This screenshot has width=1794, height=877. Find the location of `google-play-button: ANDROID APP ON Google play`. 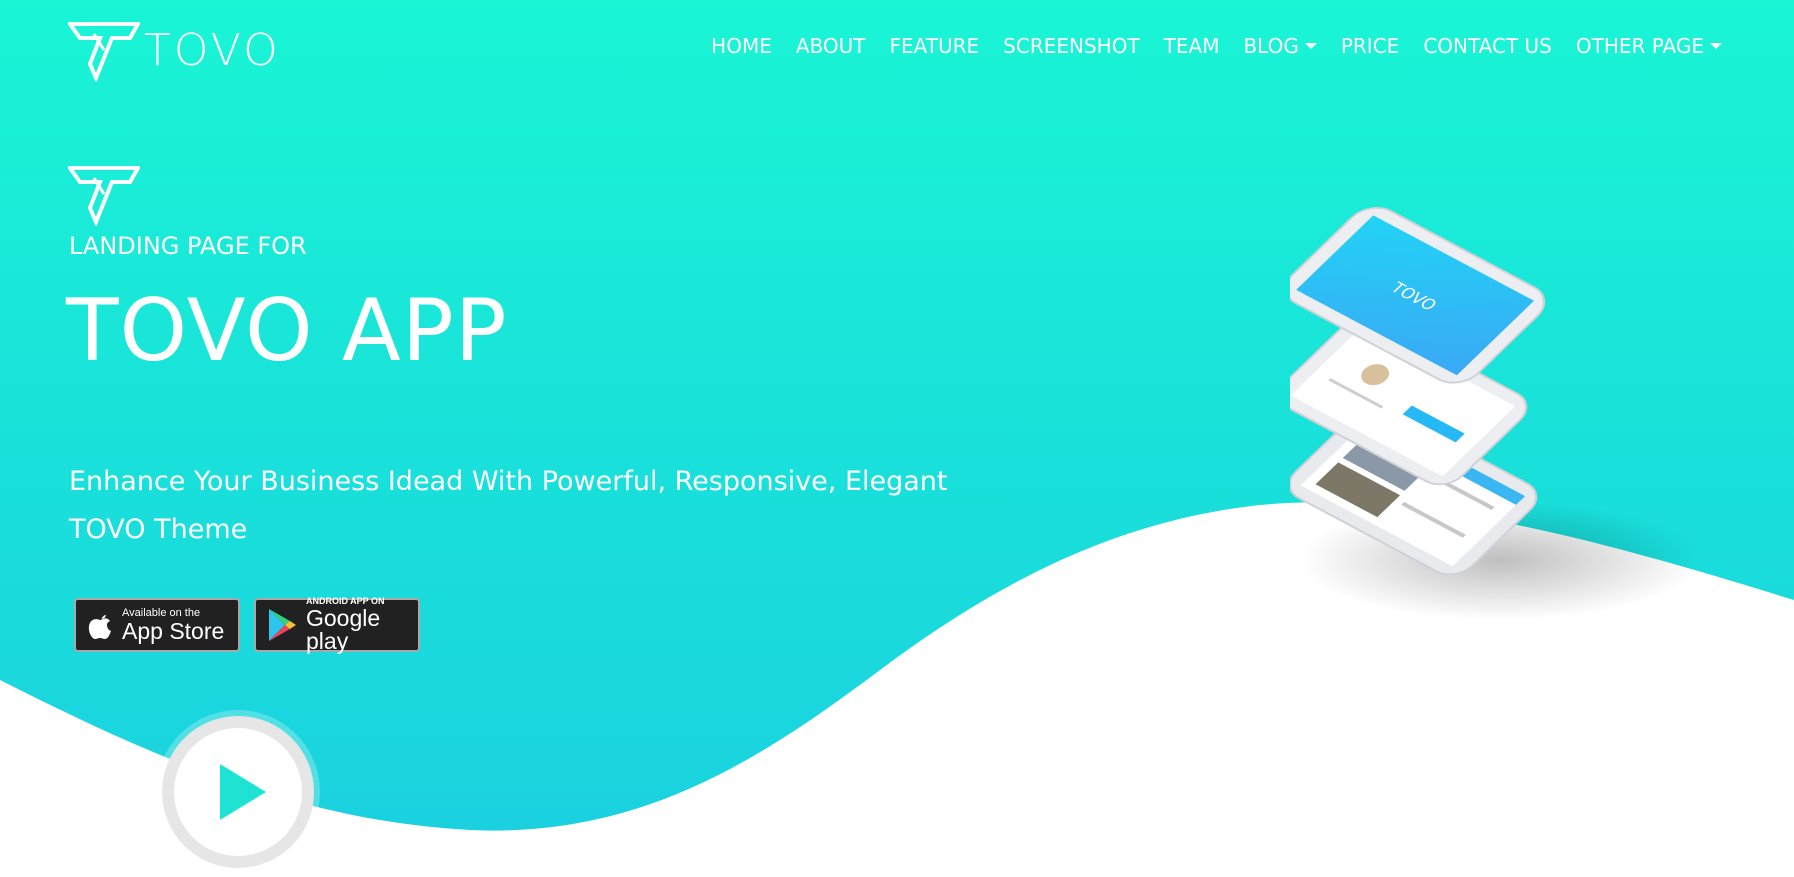

google-play-button: ANDROID APP ON Google play is located at coordinates (337, 625).